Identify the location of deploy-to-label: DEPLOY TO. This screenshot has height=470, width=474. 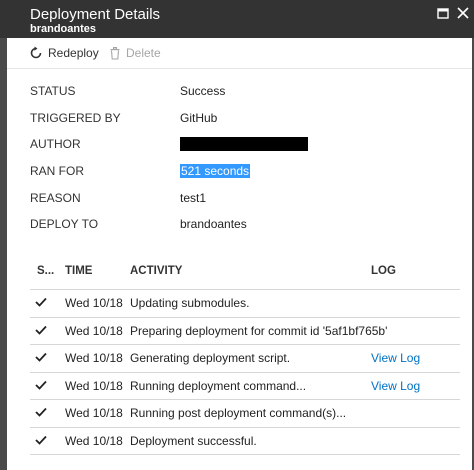
(64, 224).